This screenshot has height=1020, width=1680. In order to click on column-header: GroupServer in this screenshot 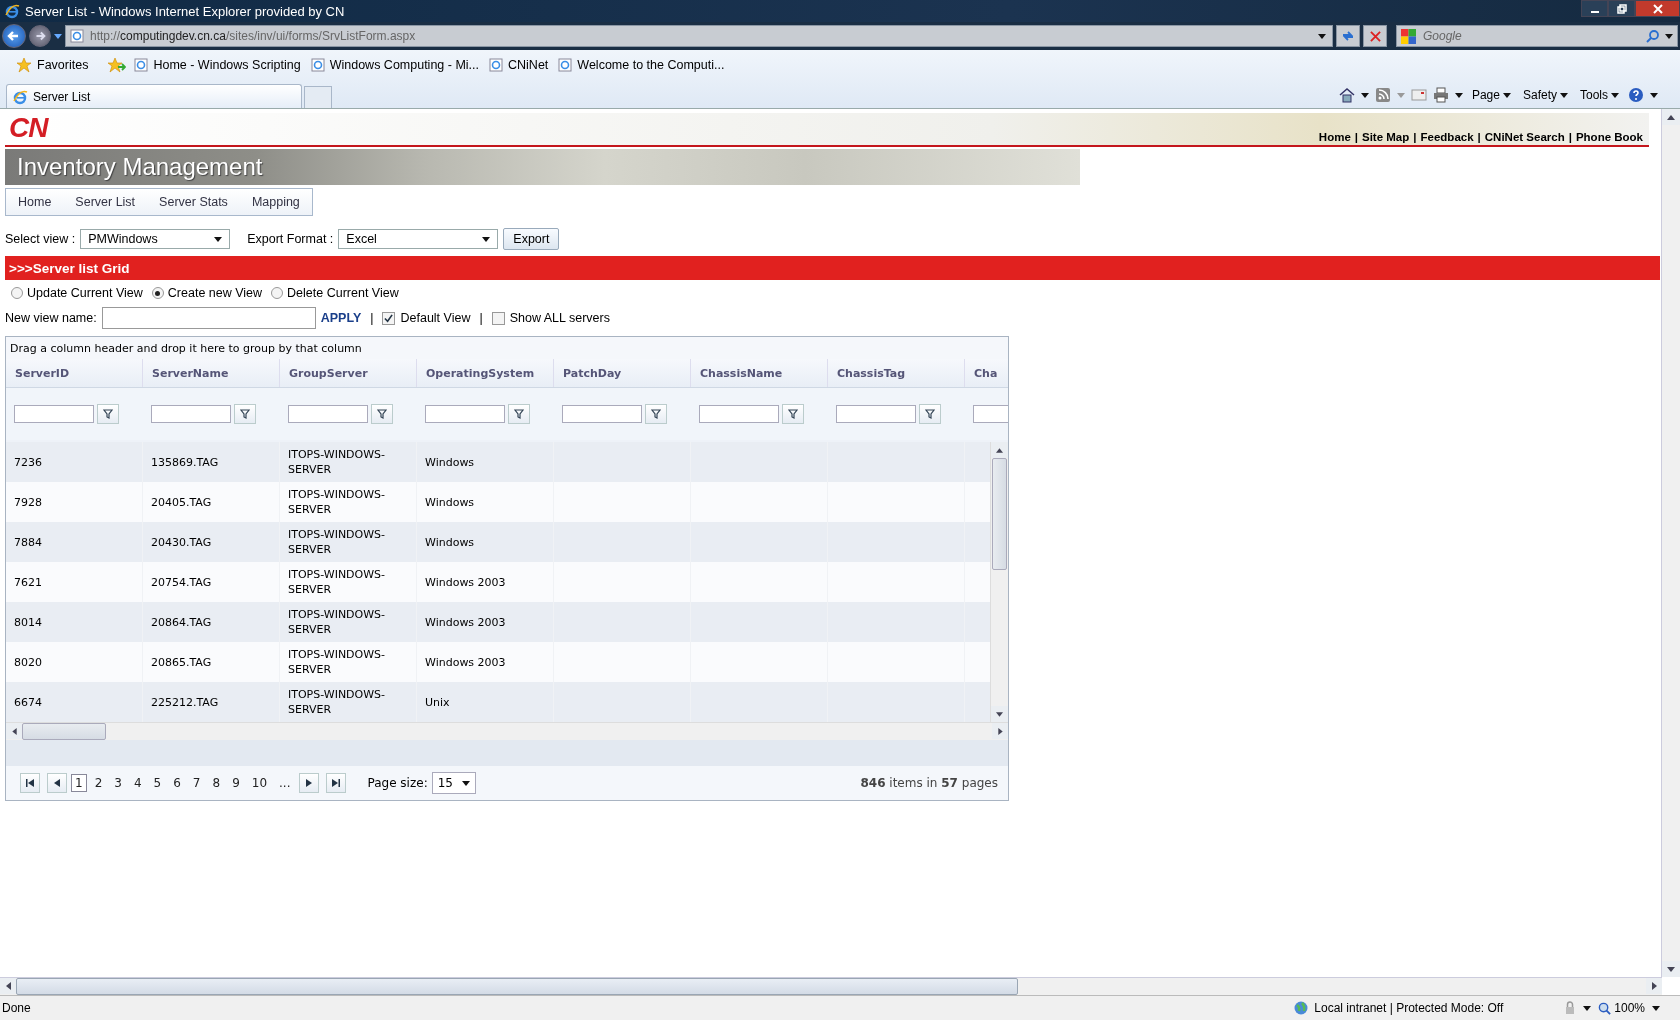, I will do `click(348, 373)`.